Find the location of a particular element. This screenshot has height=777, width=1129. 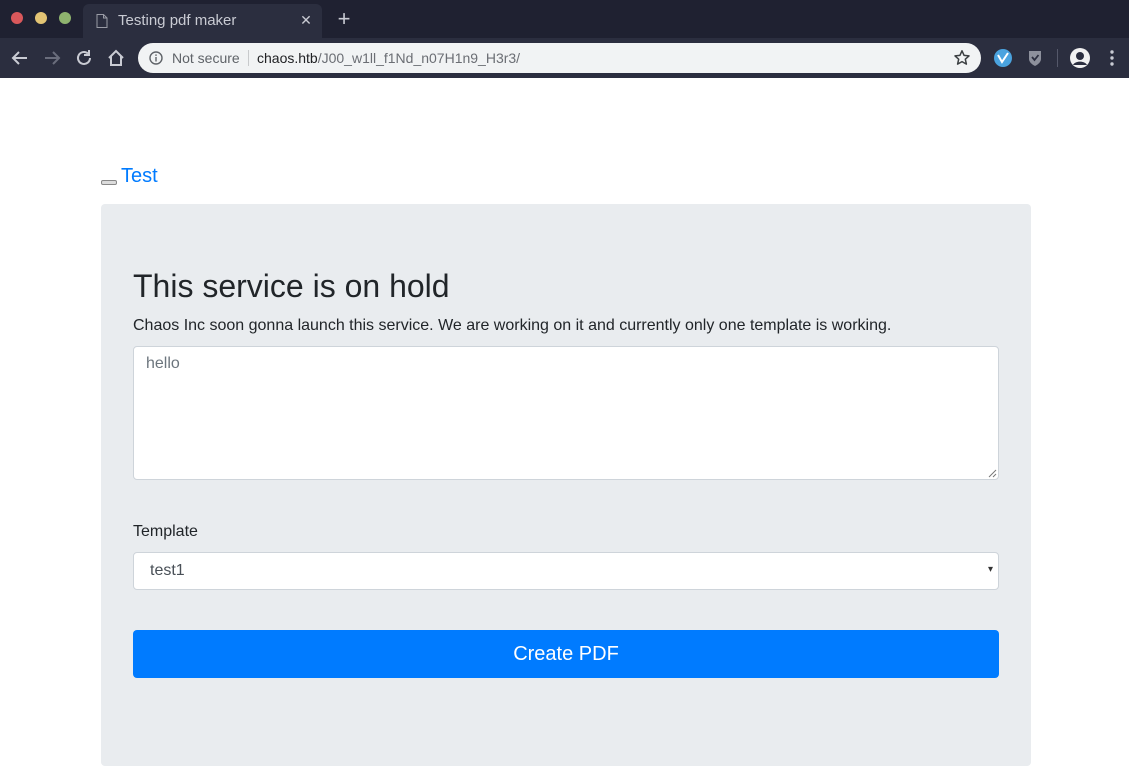

resize-grip-icon is located at coordinates (992, 473).